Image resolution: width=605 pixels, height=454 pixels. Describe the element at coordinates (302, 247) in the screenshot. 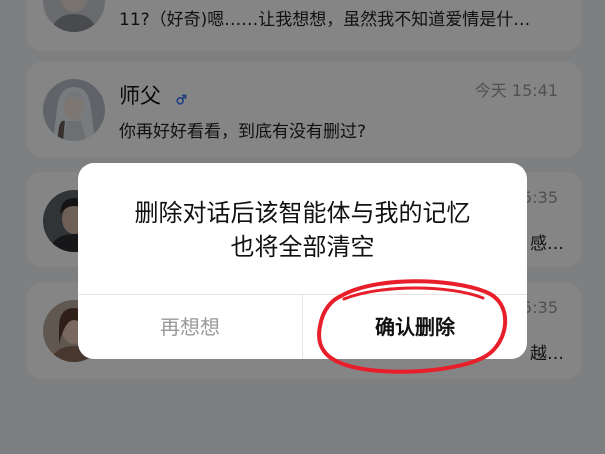

I see `dialog-message-line: 也将全部清空` at that location.